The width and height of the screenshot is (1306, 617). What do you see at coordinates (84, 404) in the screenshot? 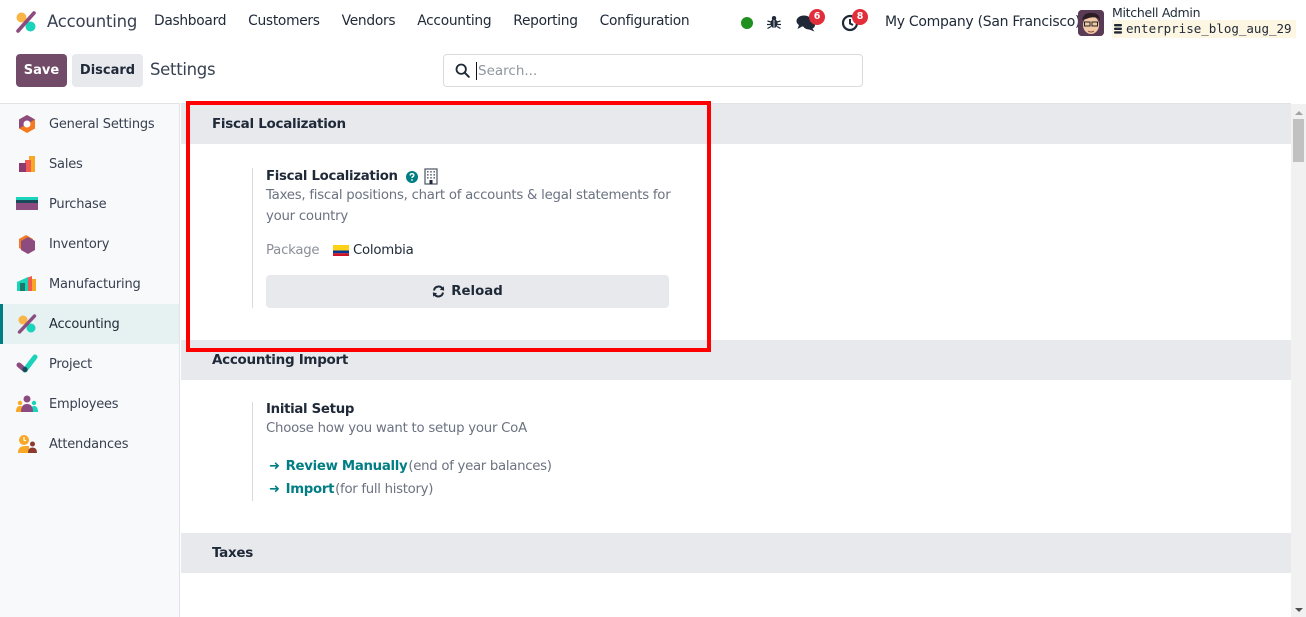
I see `sidebar-item-label: Employees` at bounding box center [84, 404].